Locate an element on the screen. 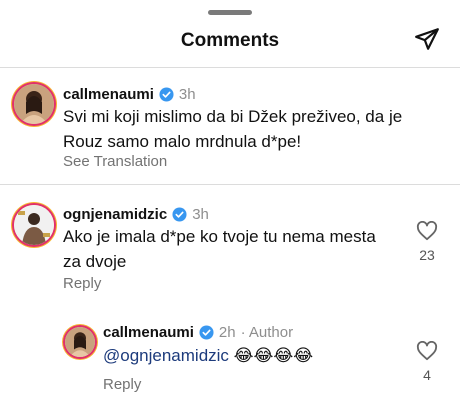 This screenshot has width=460, height=405. like-count: 4 is located at coordinates (427, 375).